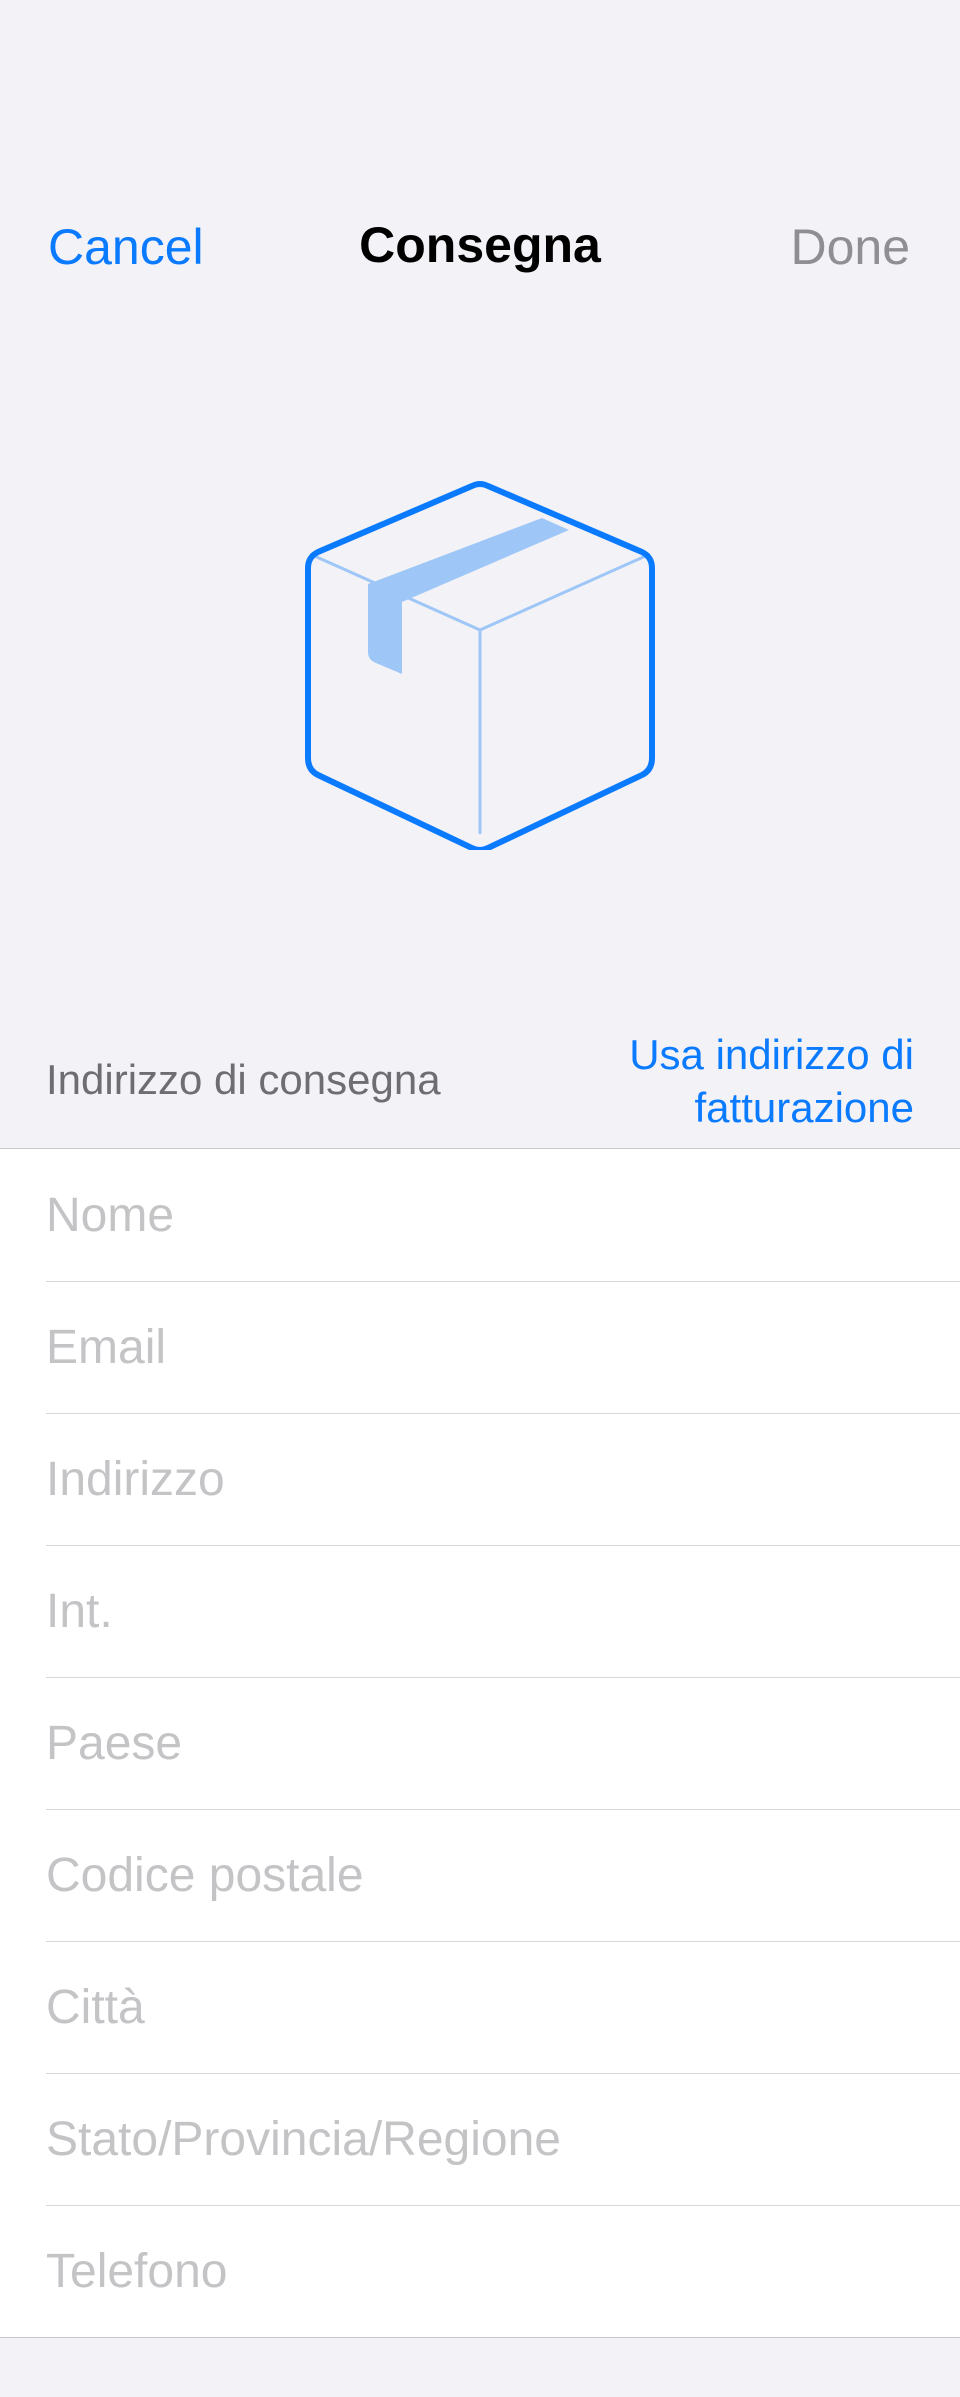 The width and height of the screenshot is (960, 2397). I want to click on field-row-name, so click(480, 1215).